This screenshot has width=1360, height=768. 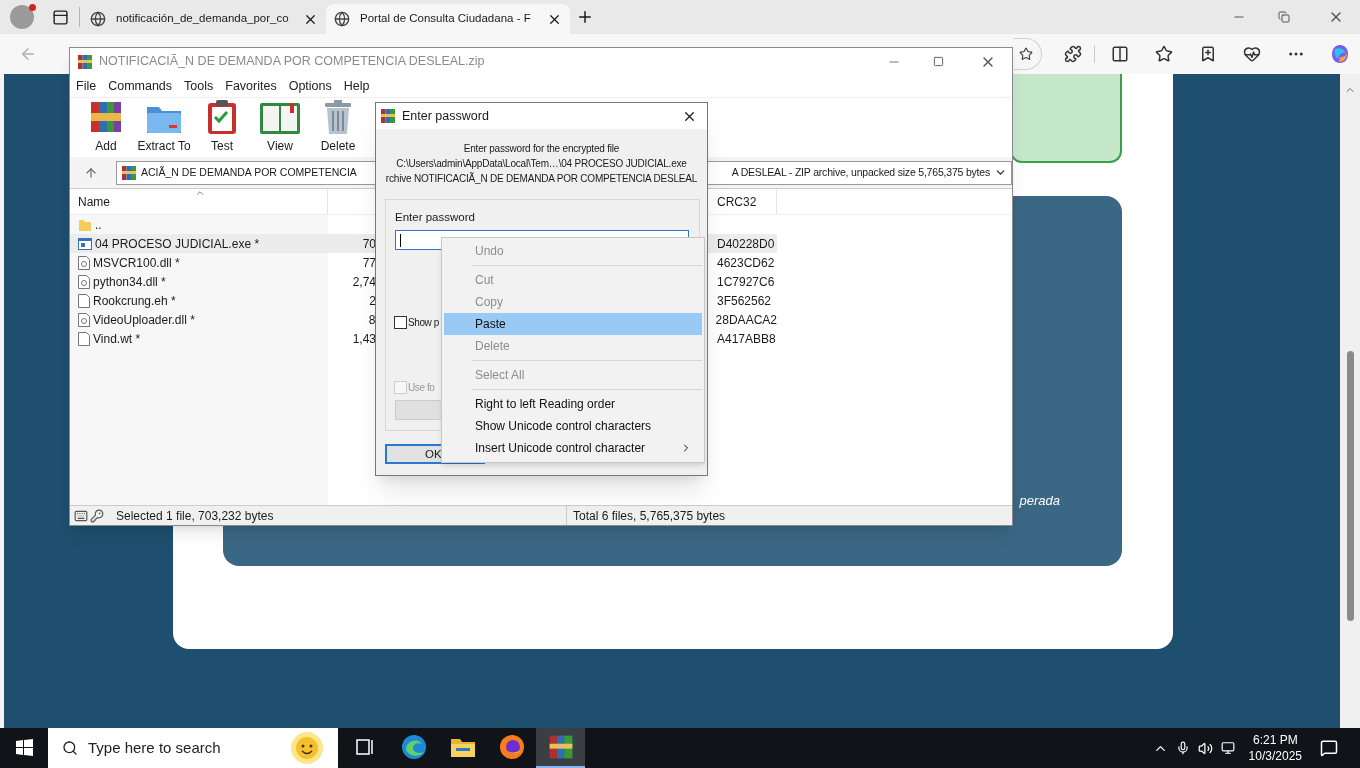 What do you see at coordinates (369, 263) in the screenshot?
I see `file-size: 77` at bounding box center [369, 263].